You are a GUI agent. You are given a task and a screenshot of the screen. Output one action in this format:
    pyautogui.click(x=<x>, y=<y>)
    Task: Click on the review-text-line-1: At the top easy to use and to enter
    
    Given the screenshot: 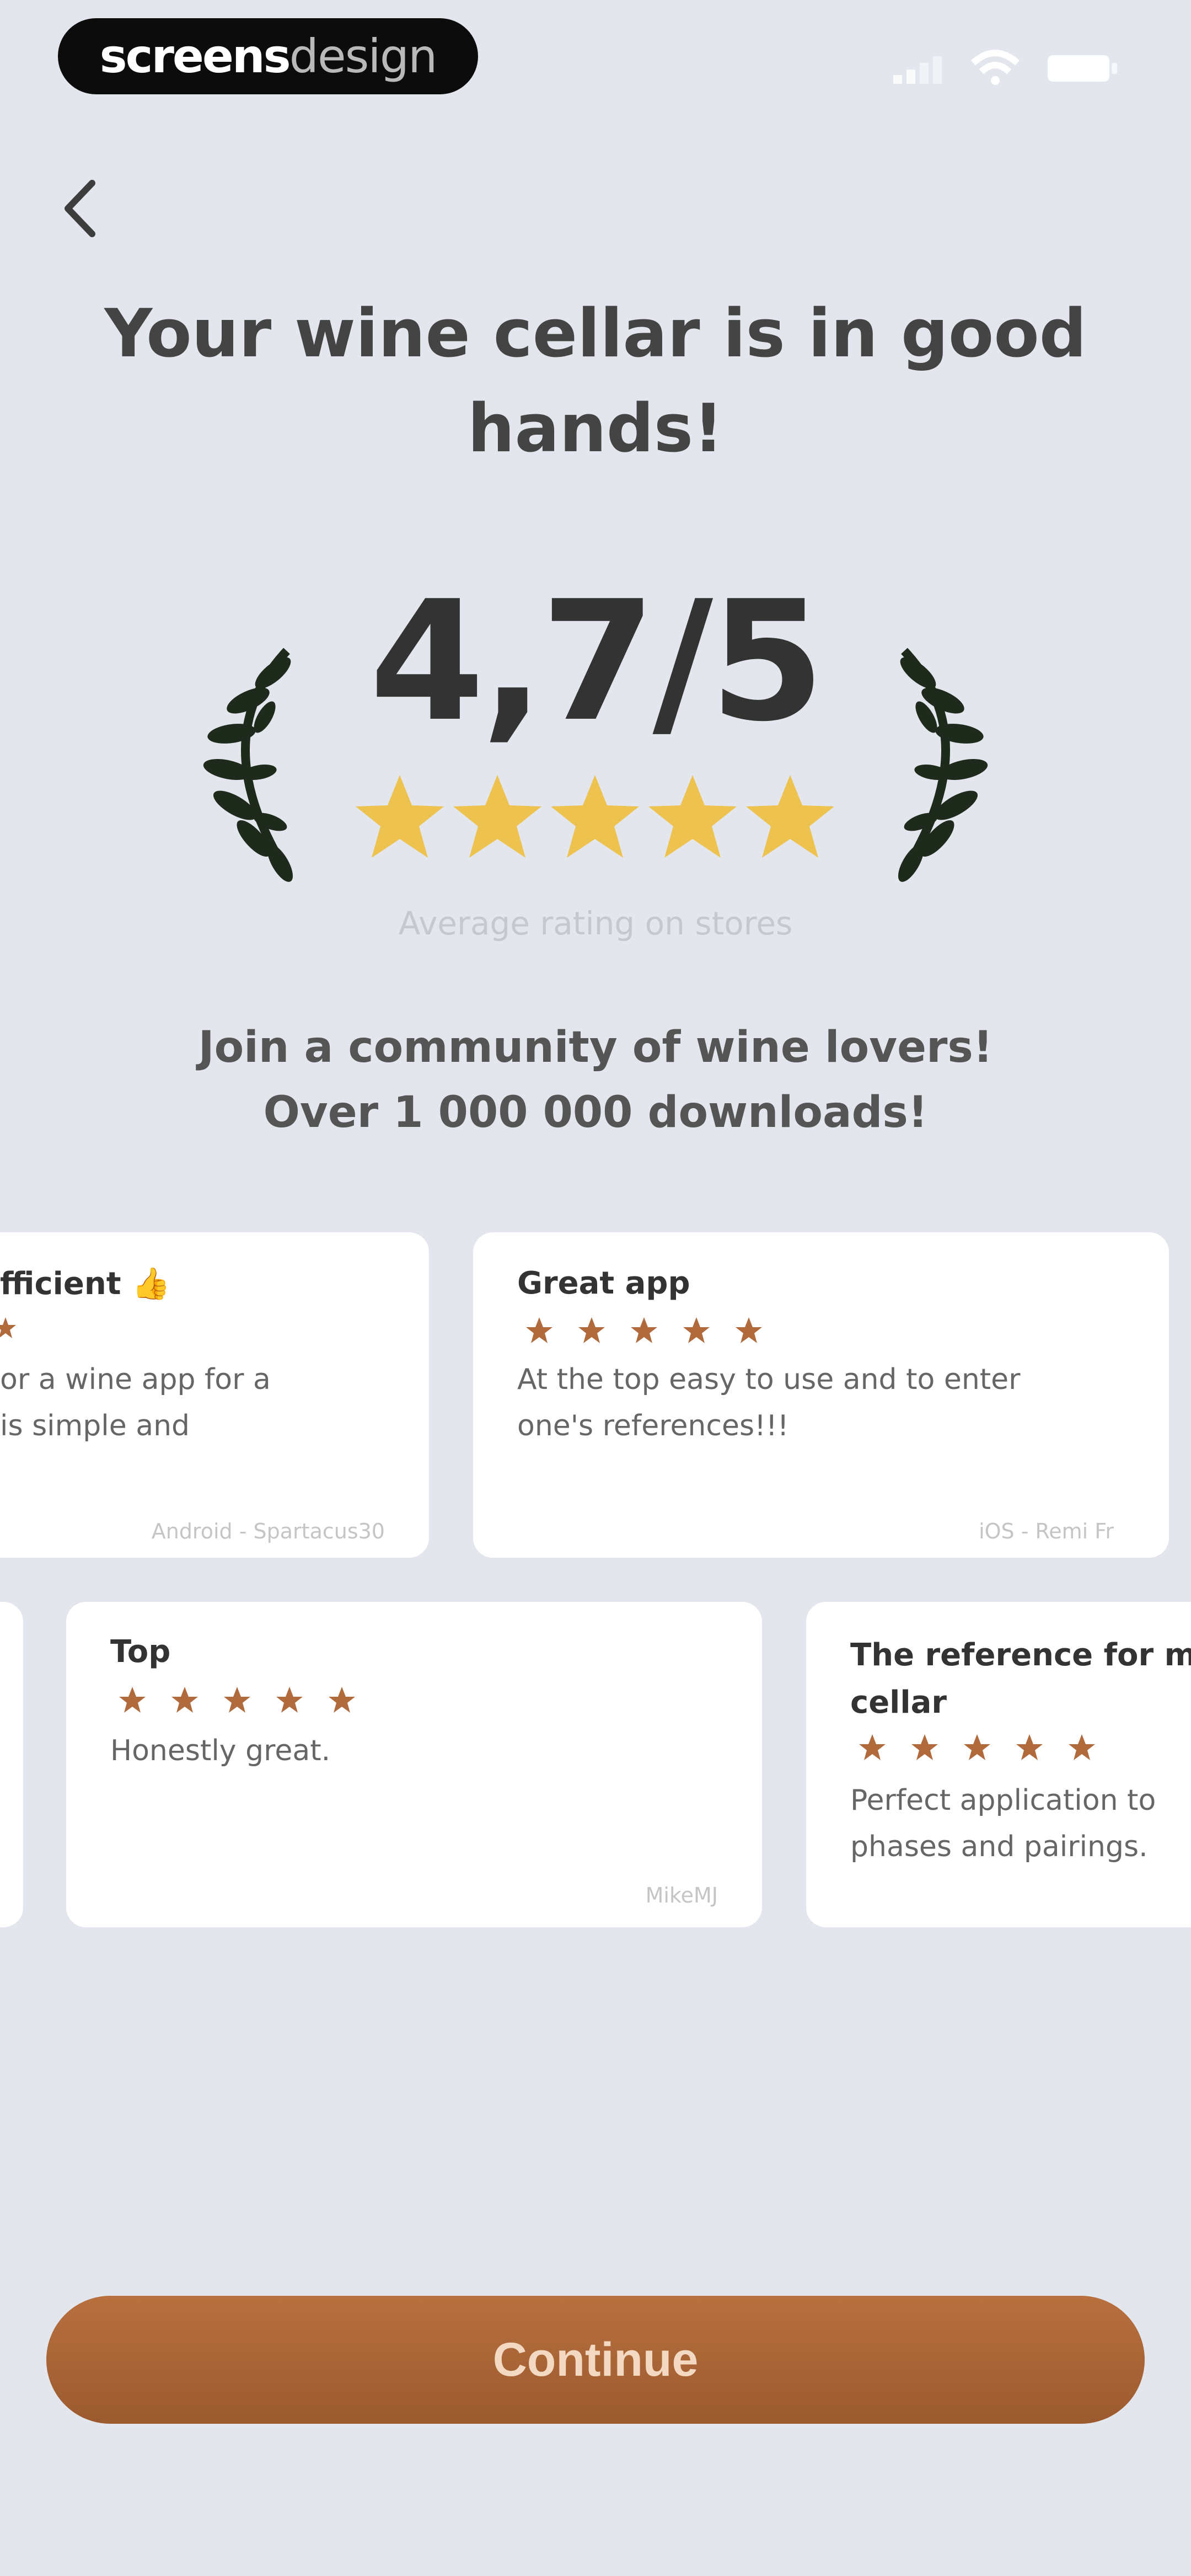 What is the action you would take?
    pyautogui.click(x=769, y=1379)
    